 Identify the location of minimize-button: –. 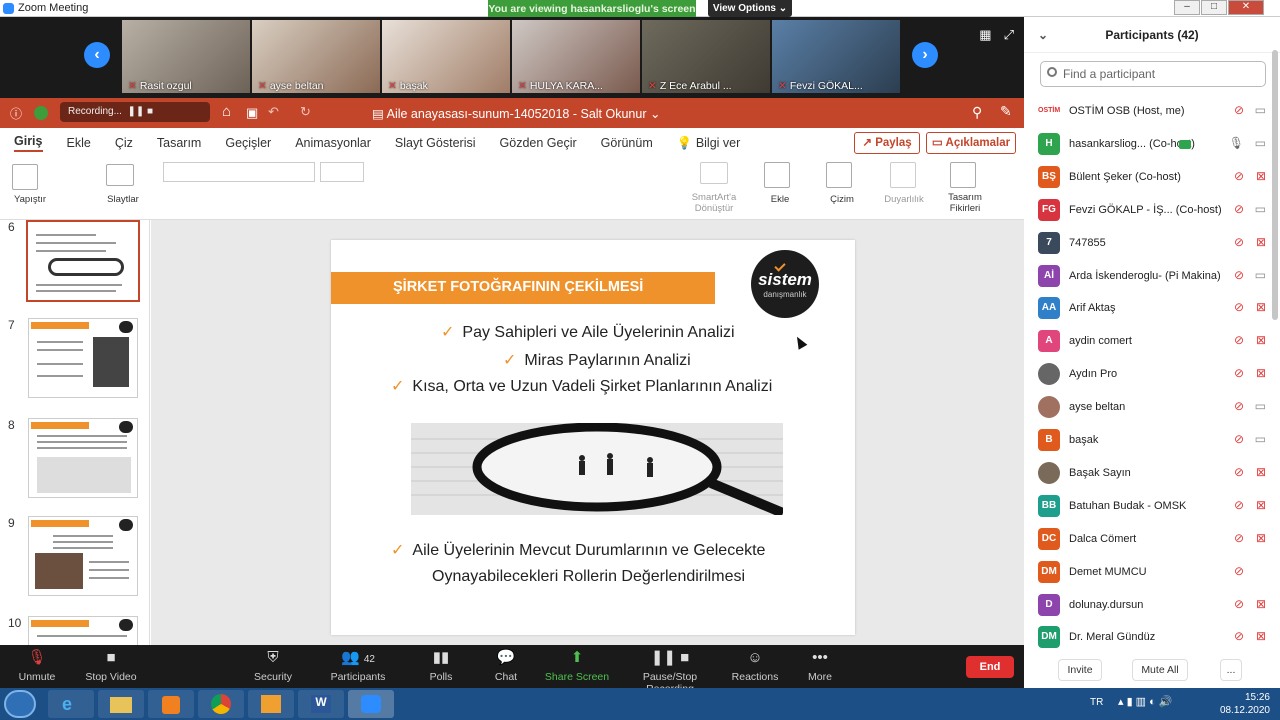
(1187, 7).